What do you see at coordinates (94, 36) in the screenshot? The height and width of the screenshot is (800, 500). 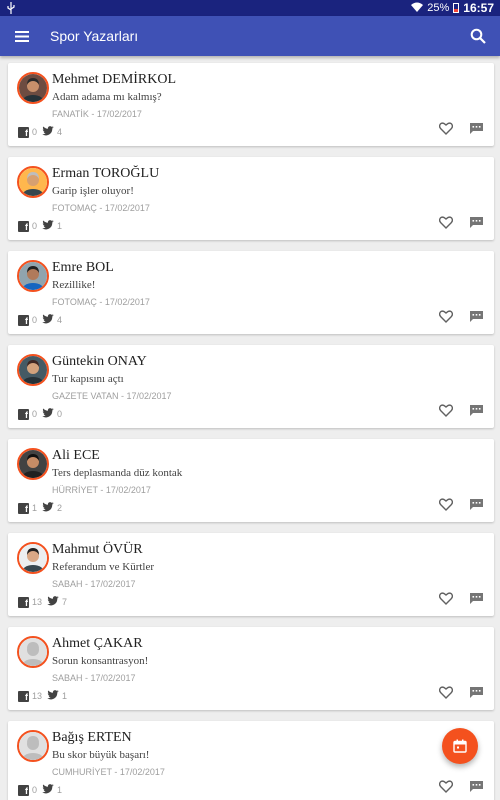 I see `page-title: Spor Yazarları` at bounding box center [94, 36].